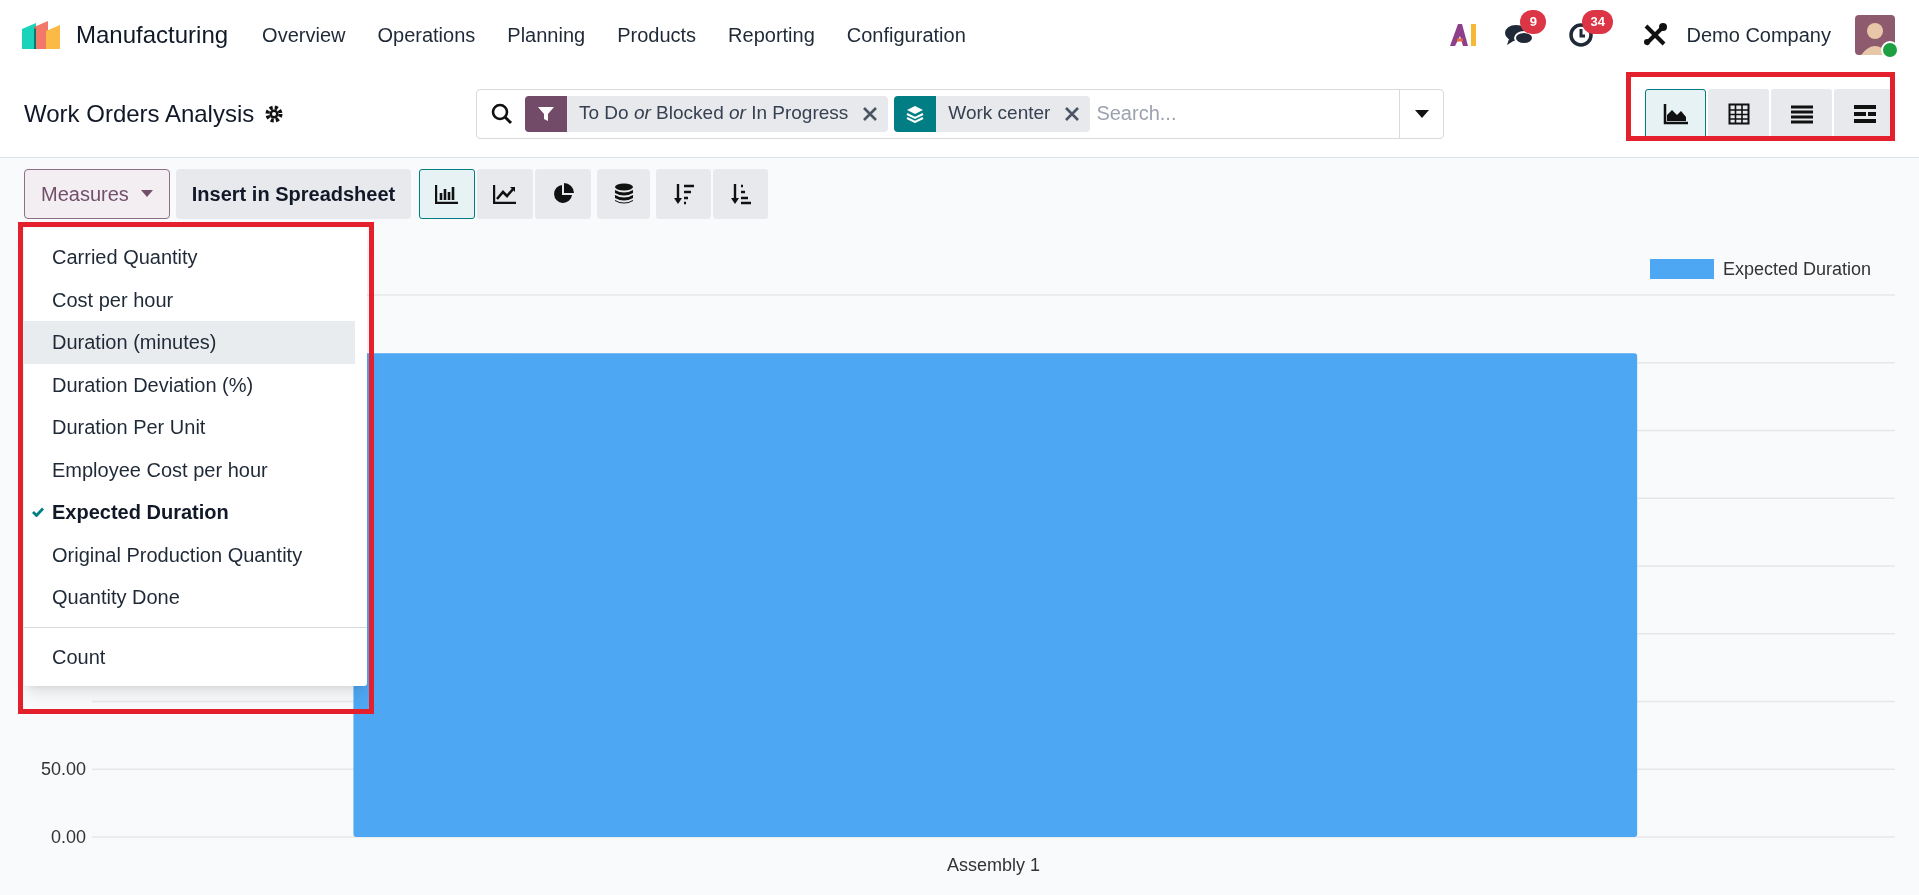  I want to click on legend-label: Expected Duration, so click(1797, 269).